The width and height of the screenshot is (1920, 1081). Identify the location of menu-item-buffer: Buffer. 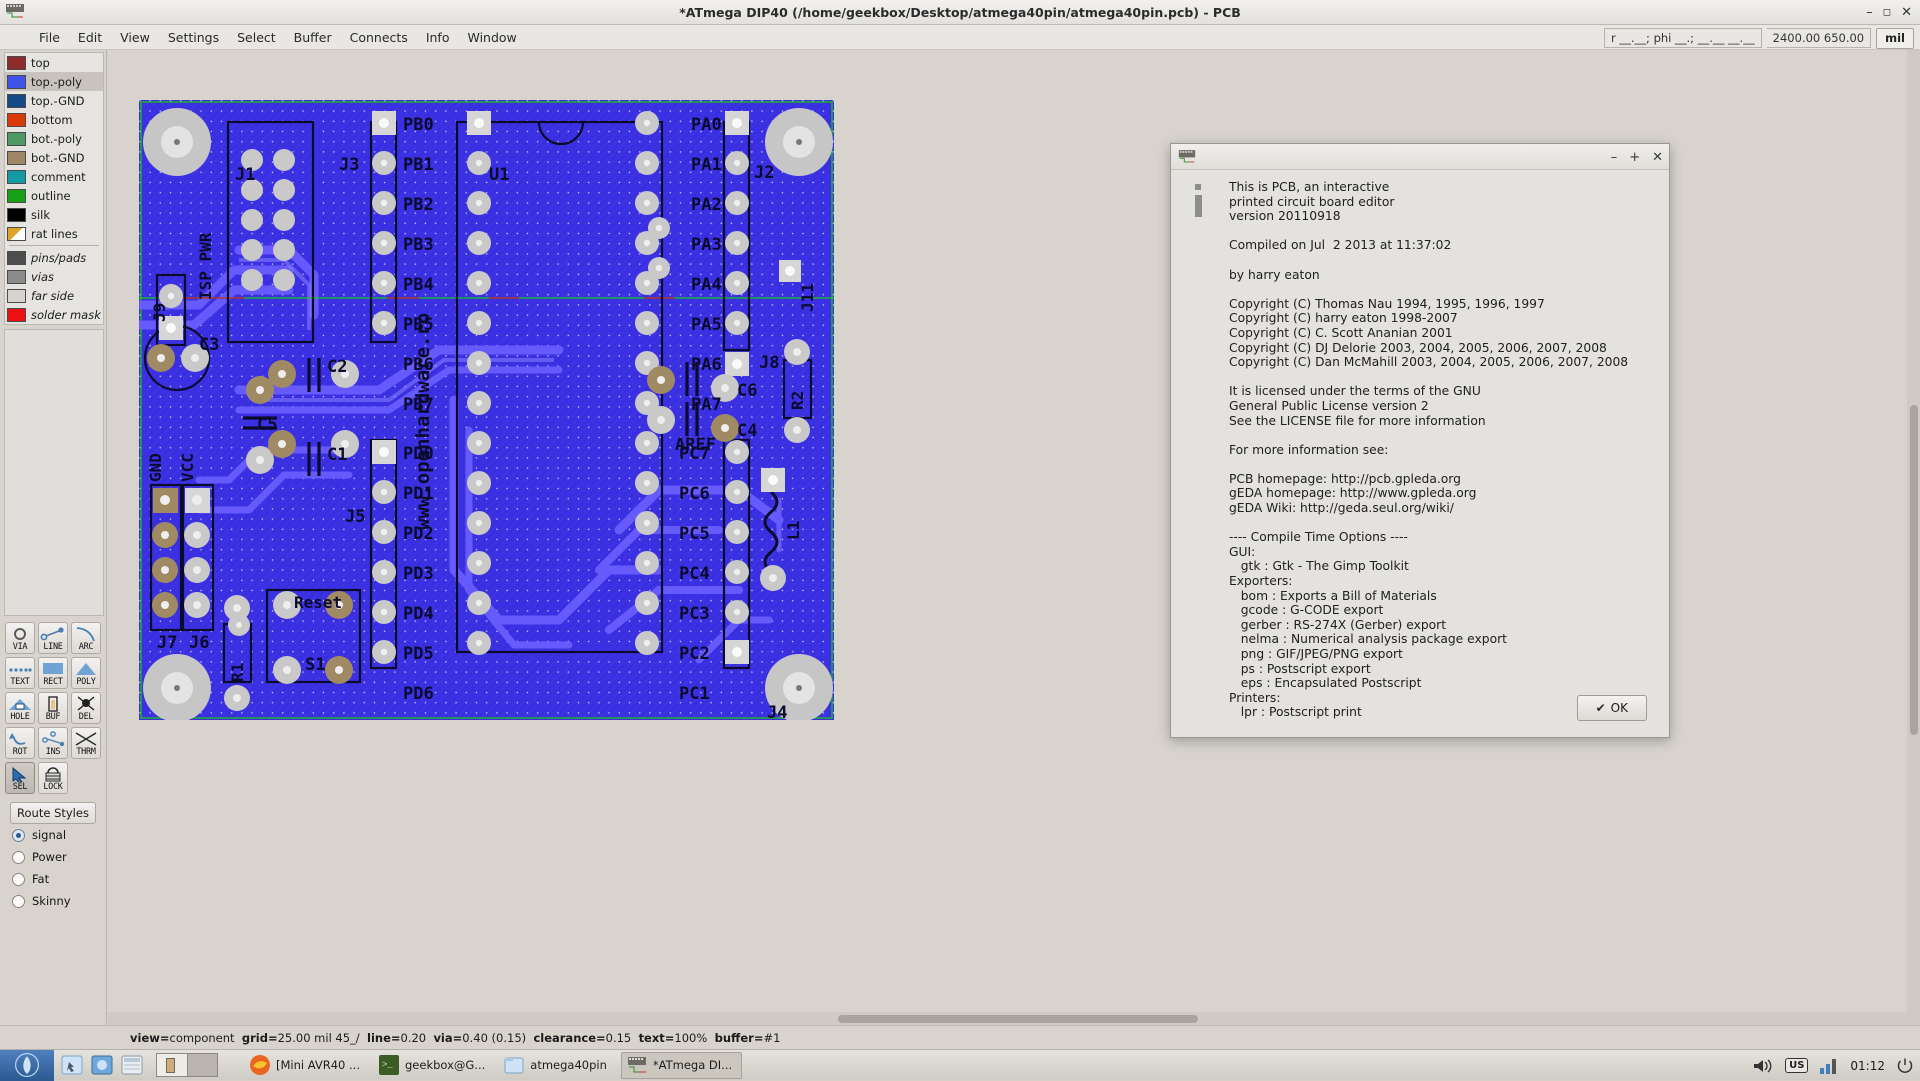
(313, 37).